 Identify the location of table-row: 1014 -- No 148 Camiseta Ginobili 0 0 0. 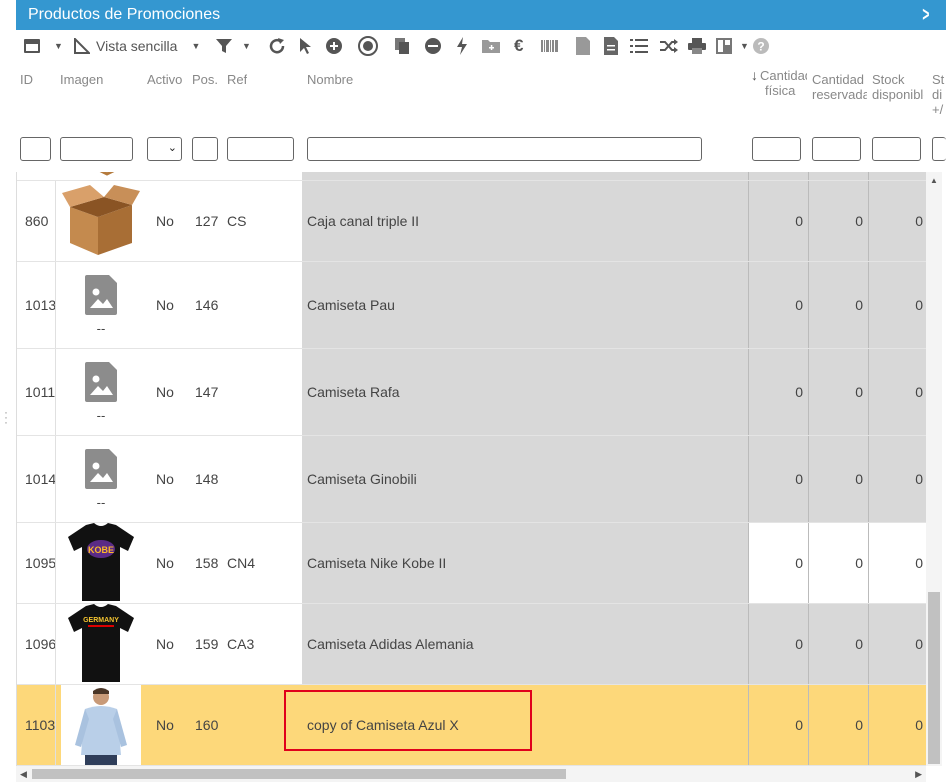
(471, 479).